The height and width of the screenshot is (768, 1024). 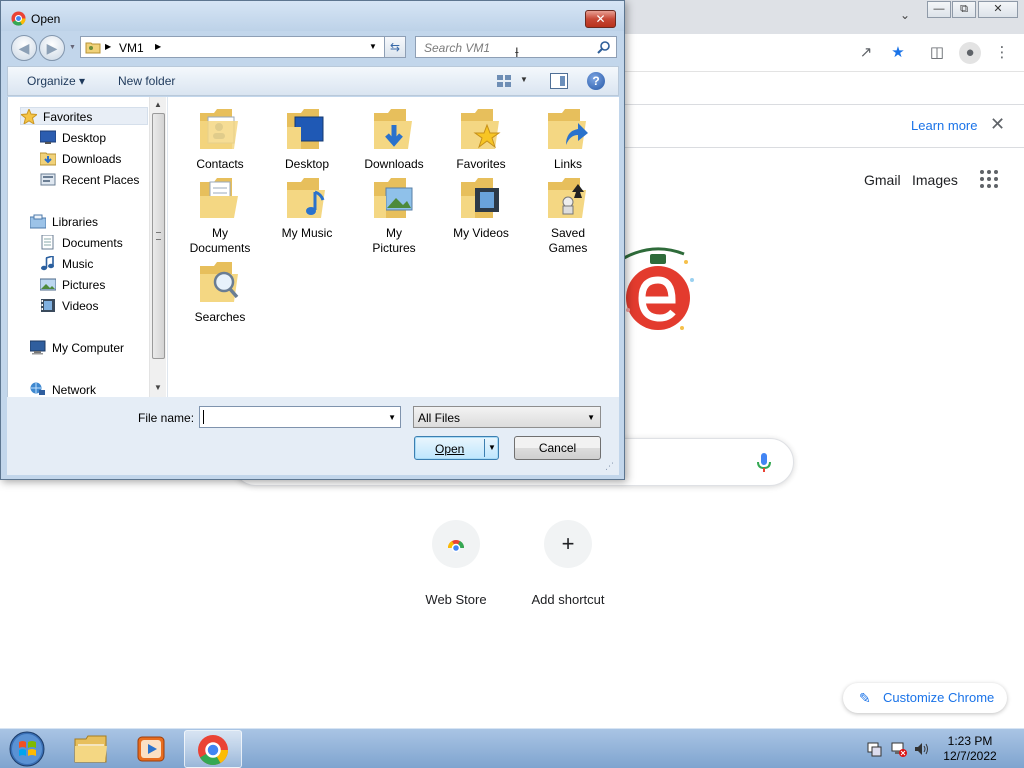 I want to click on organize-button: Organize ▾, so click(x=56, y=81).